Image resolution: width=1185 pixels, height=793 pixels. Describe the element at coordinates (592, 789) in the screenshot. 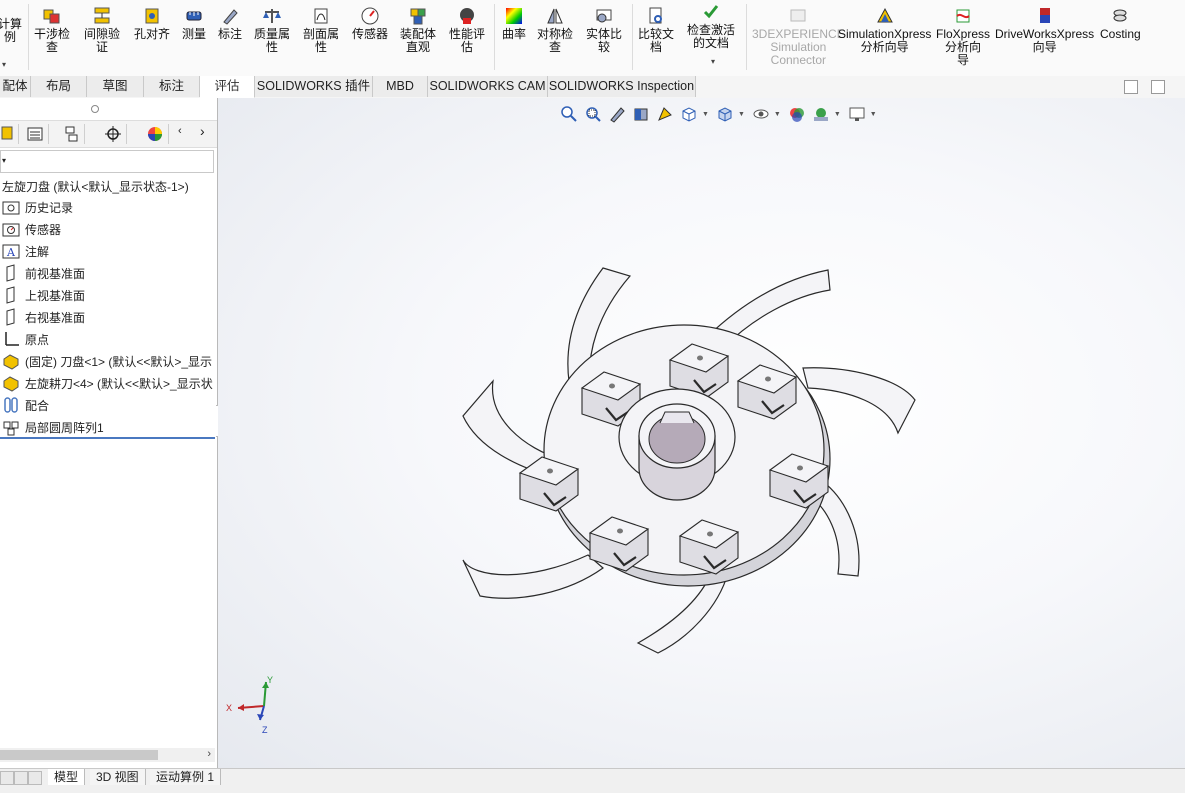

I see `status-bar` at that location.